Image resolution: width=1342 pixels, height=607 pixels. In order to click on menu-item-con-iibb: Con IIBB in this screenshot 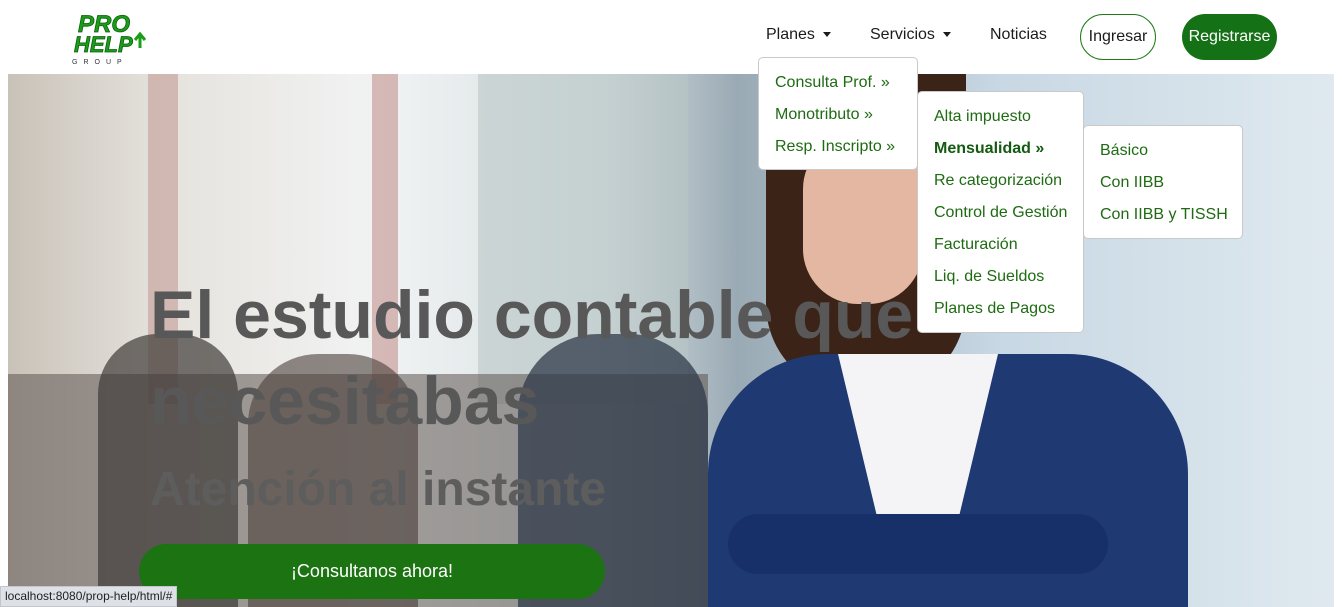, I will do `click(1163, 186)`.